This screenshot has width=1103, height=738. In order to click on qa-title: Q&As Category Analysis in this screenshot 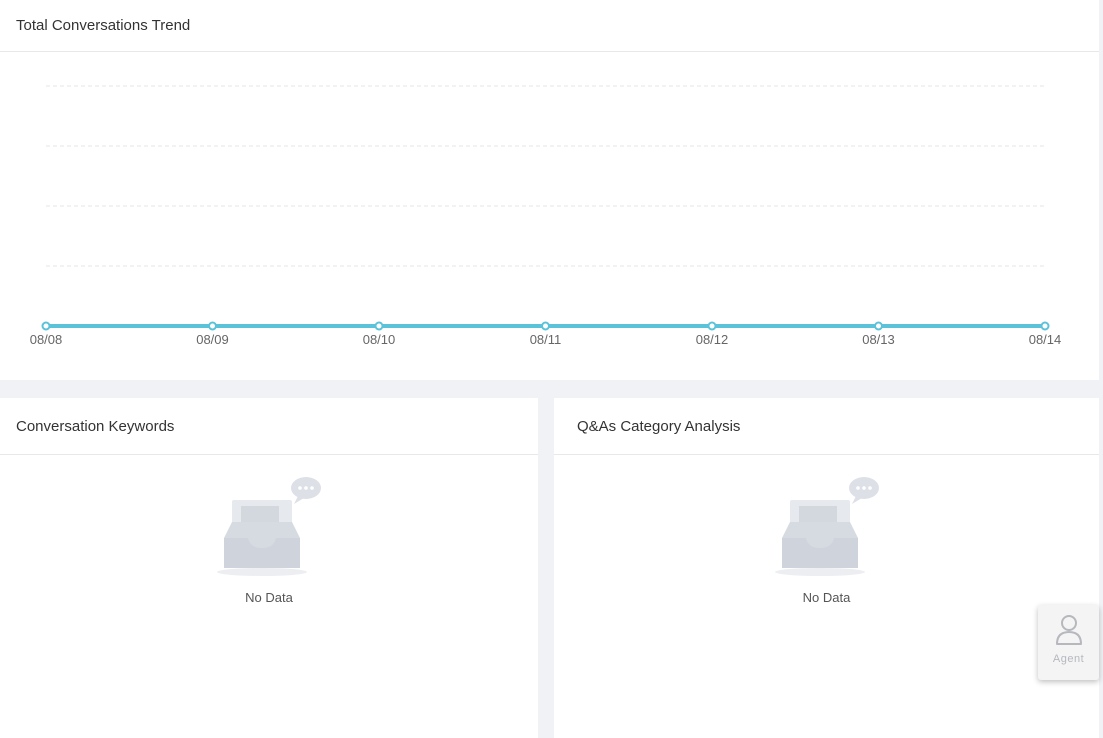, I will do `click(659, 426)`.